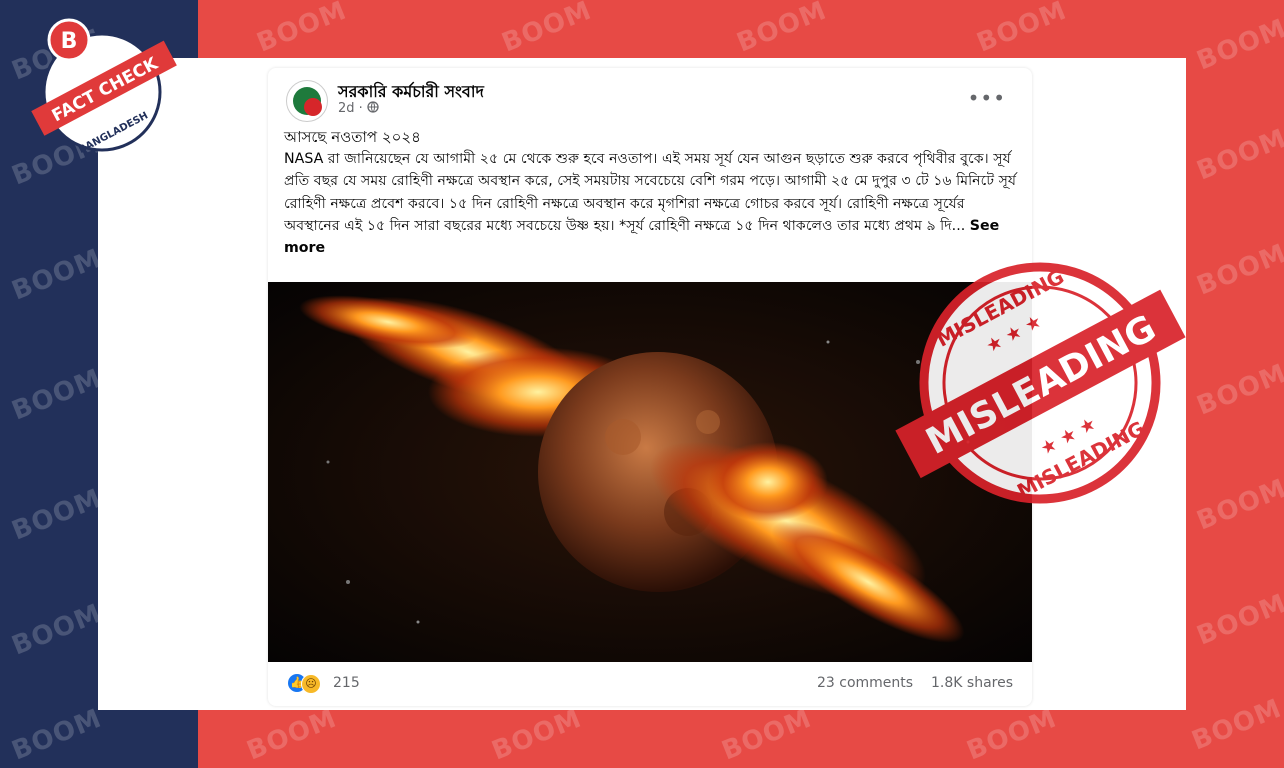 The width and height of the screenshot is (1284, 768). Describe the element at coordinates (972, 683) in the screenshot. I see `shares-count: 1.8K shares` at that location.